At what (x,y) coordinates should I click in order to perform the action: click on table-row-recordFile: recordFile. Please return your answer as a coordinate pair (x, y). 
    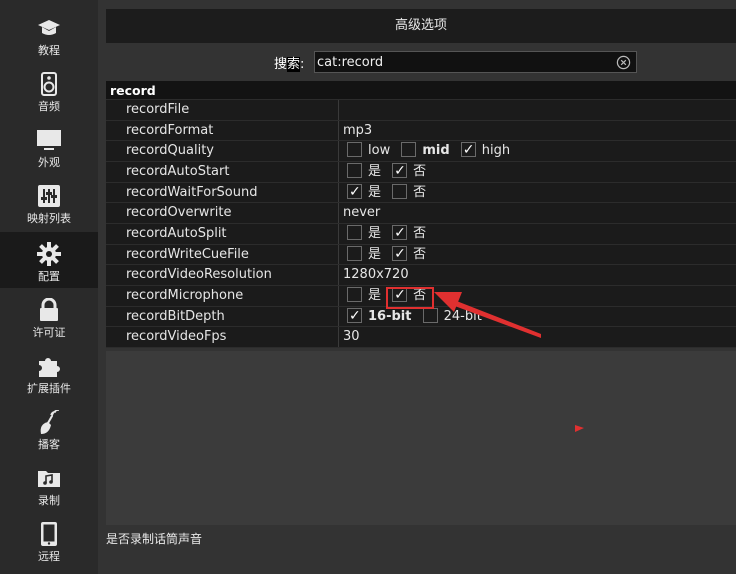
    Looking at the image, I should click on (421, 110).